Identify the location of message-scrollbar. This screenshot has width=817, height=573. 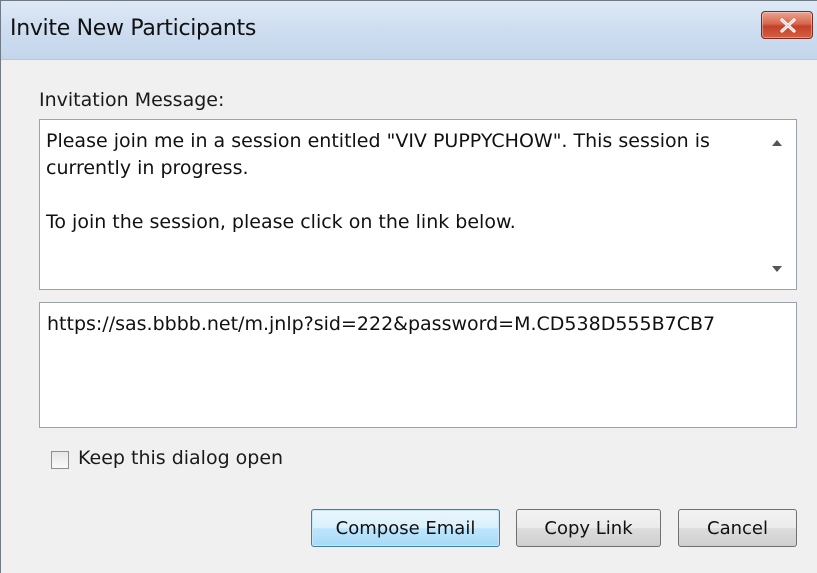
(778, 204).